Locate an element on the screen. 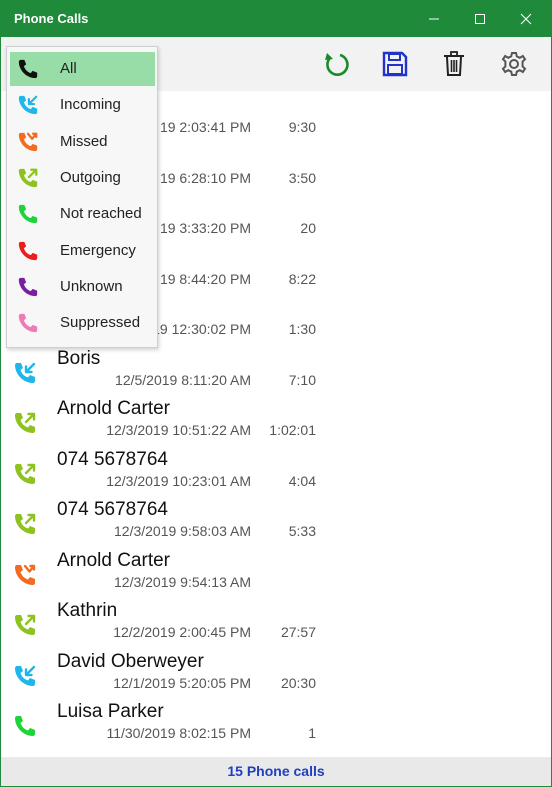 The width and height of the screenshot is (552, 787). save-icon is located at coordinates (395, 64).